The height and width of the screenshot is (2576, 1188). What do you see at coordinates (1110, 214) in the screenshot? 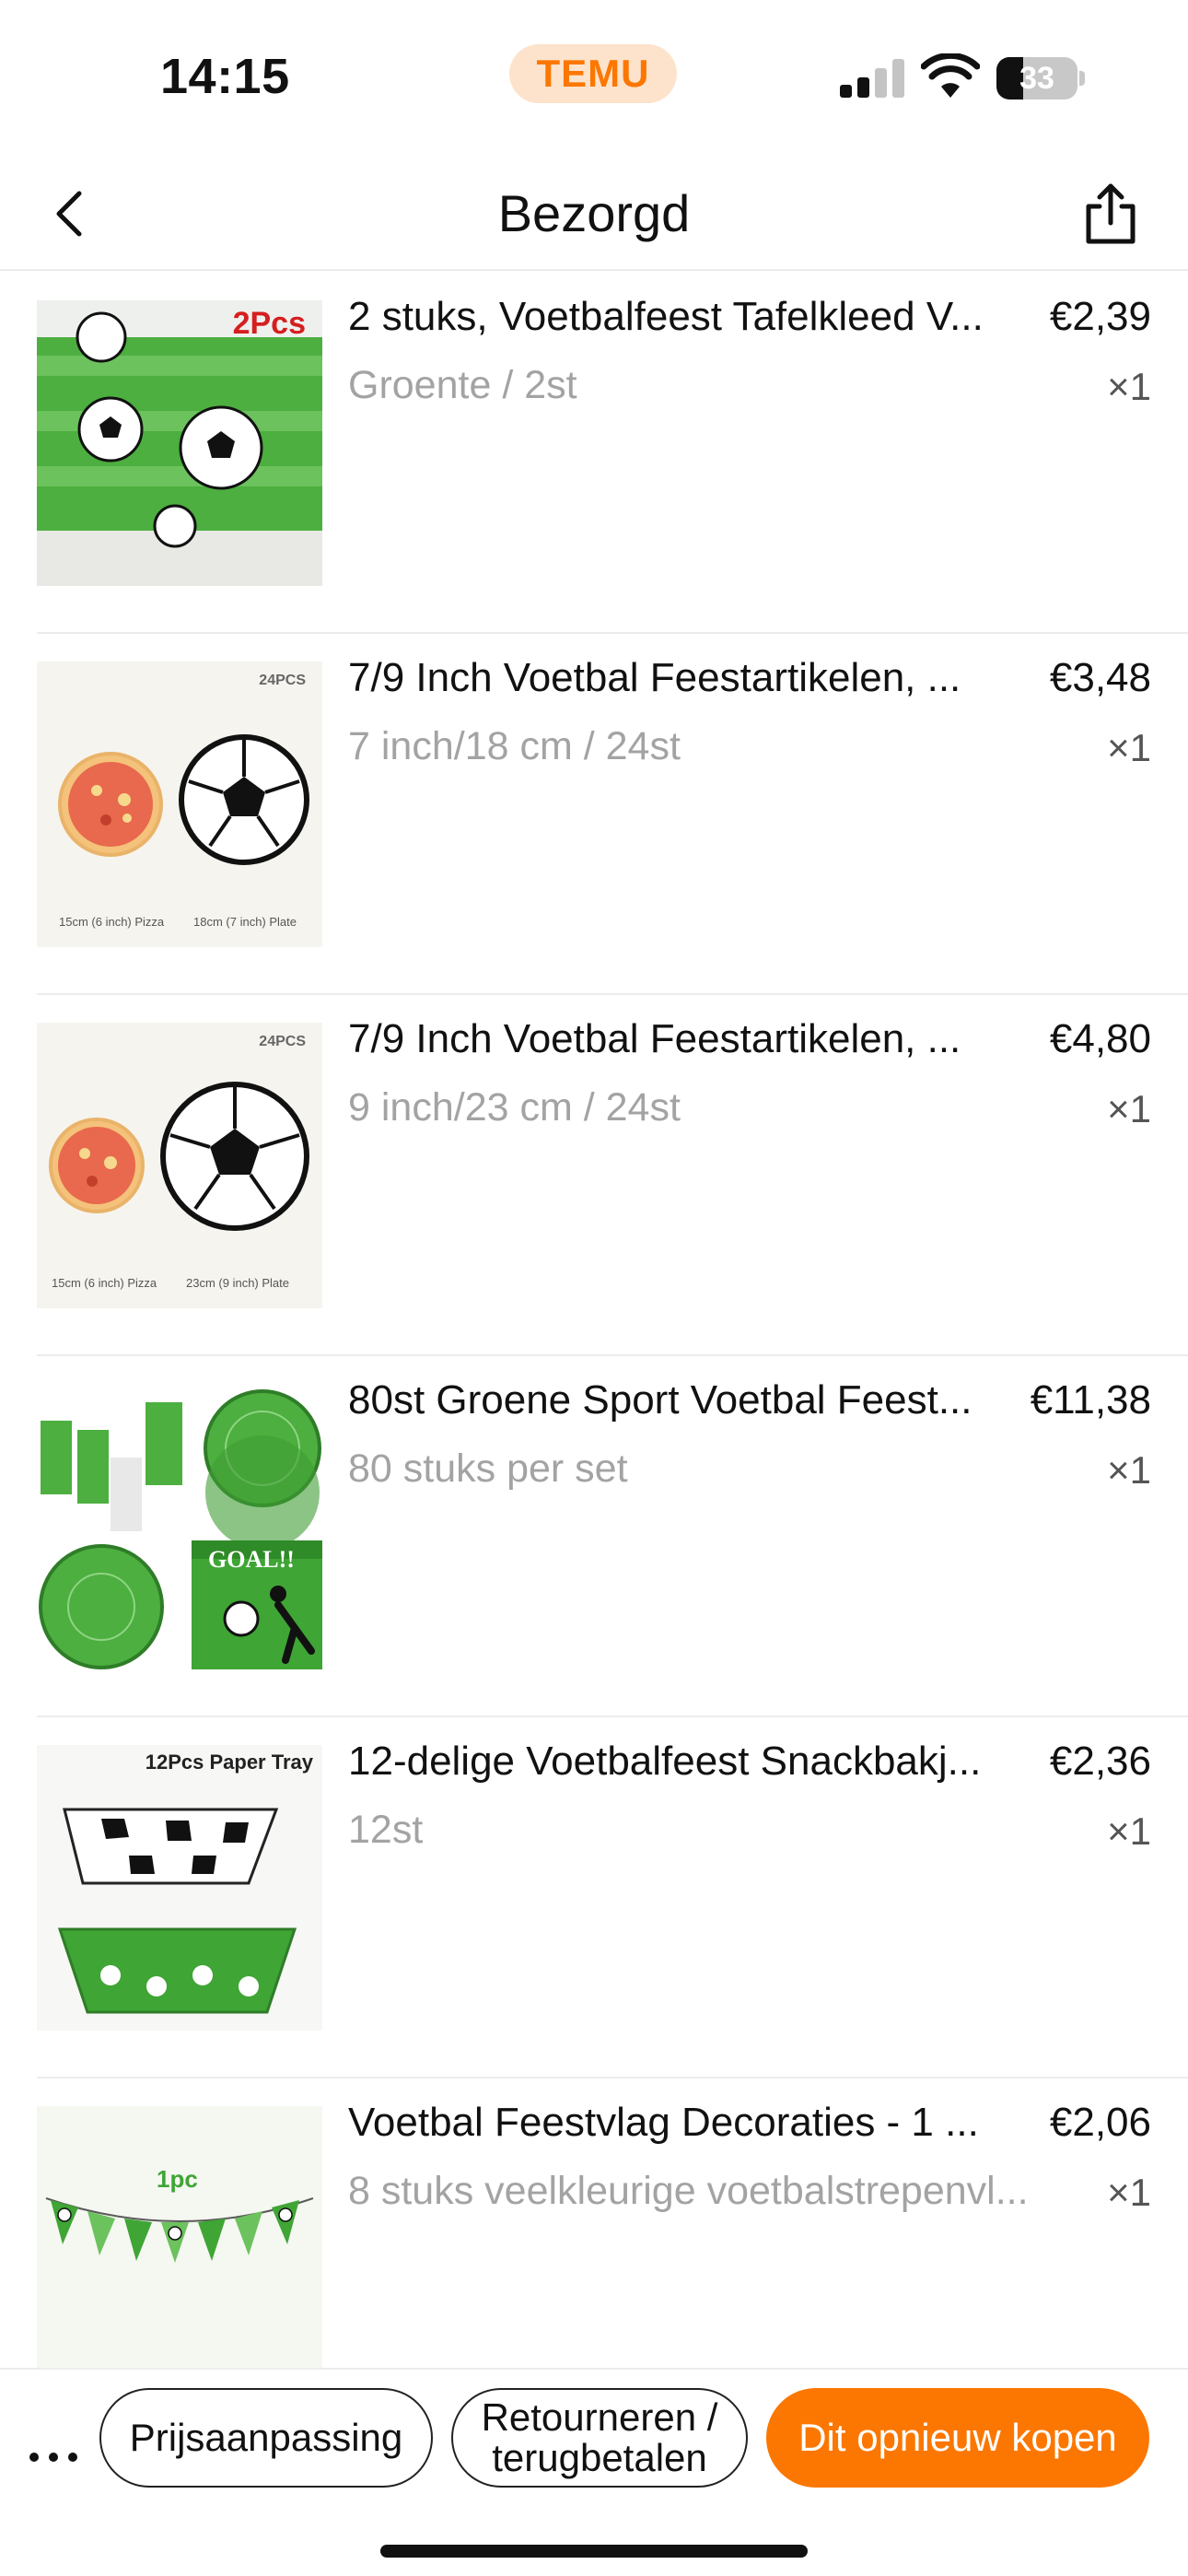
I see `share-icon` at bounding box center [1110, 214].